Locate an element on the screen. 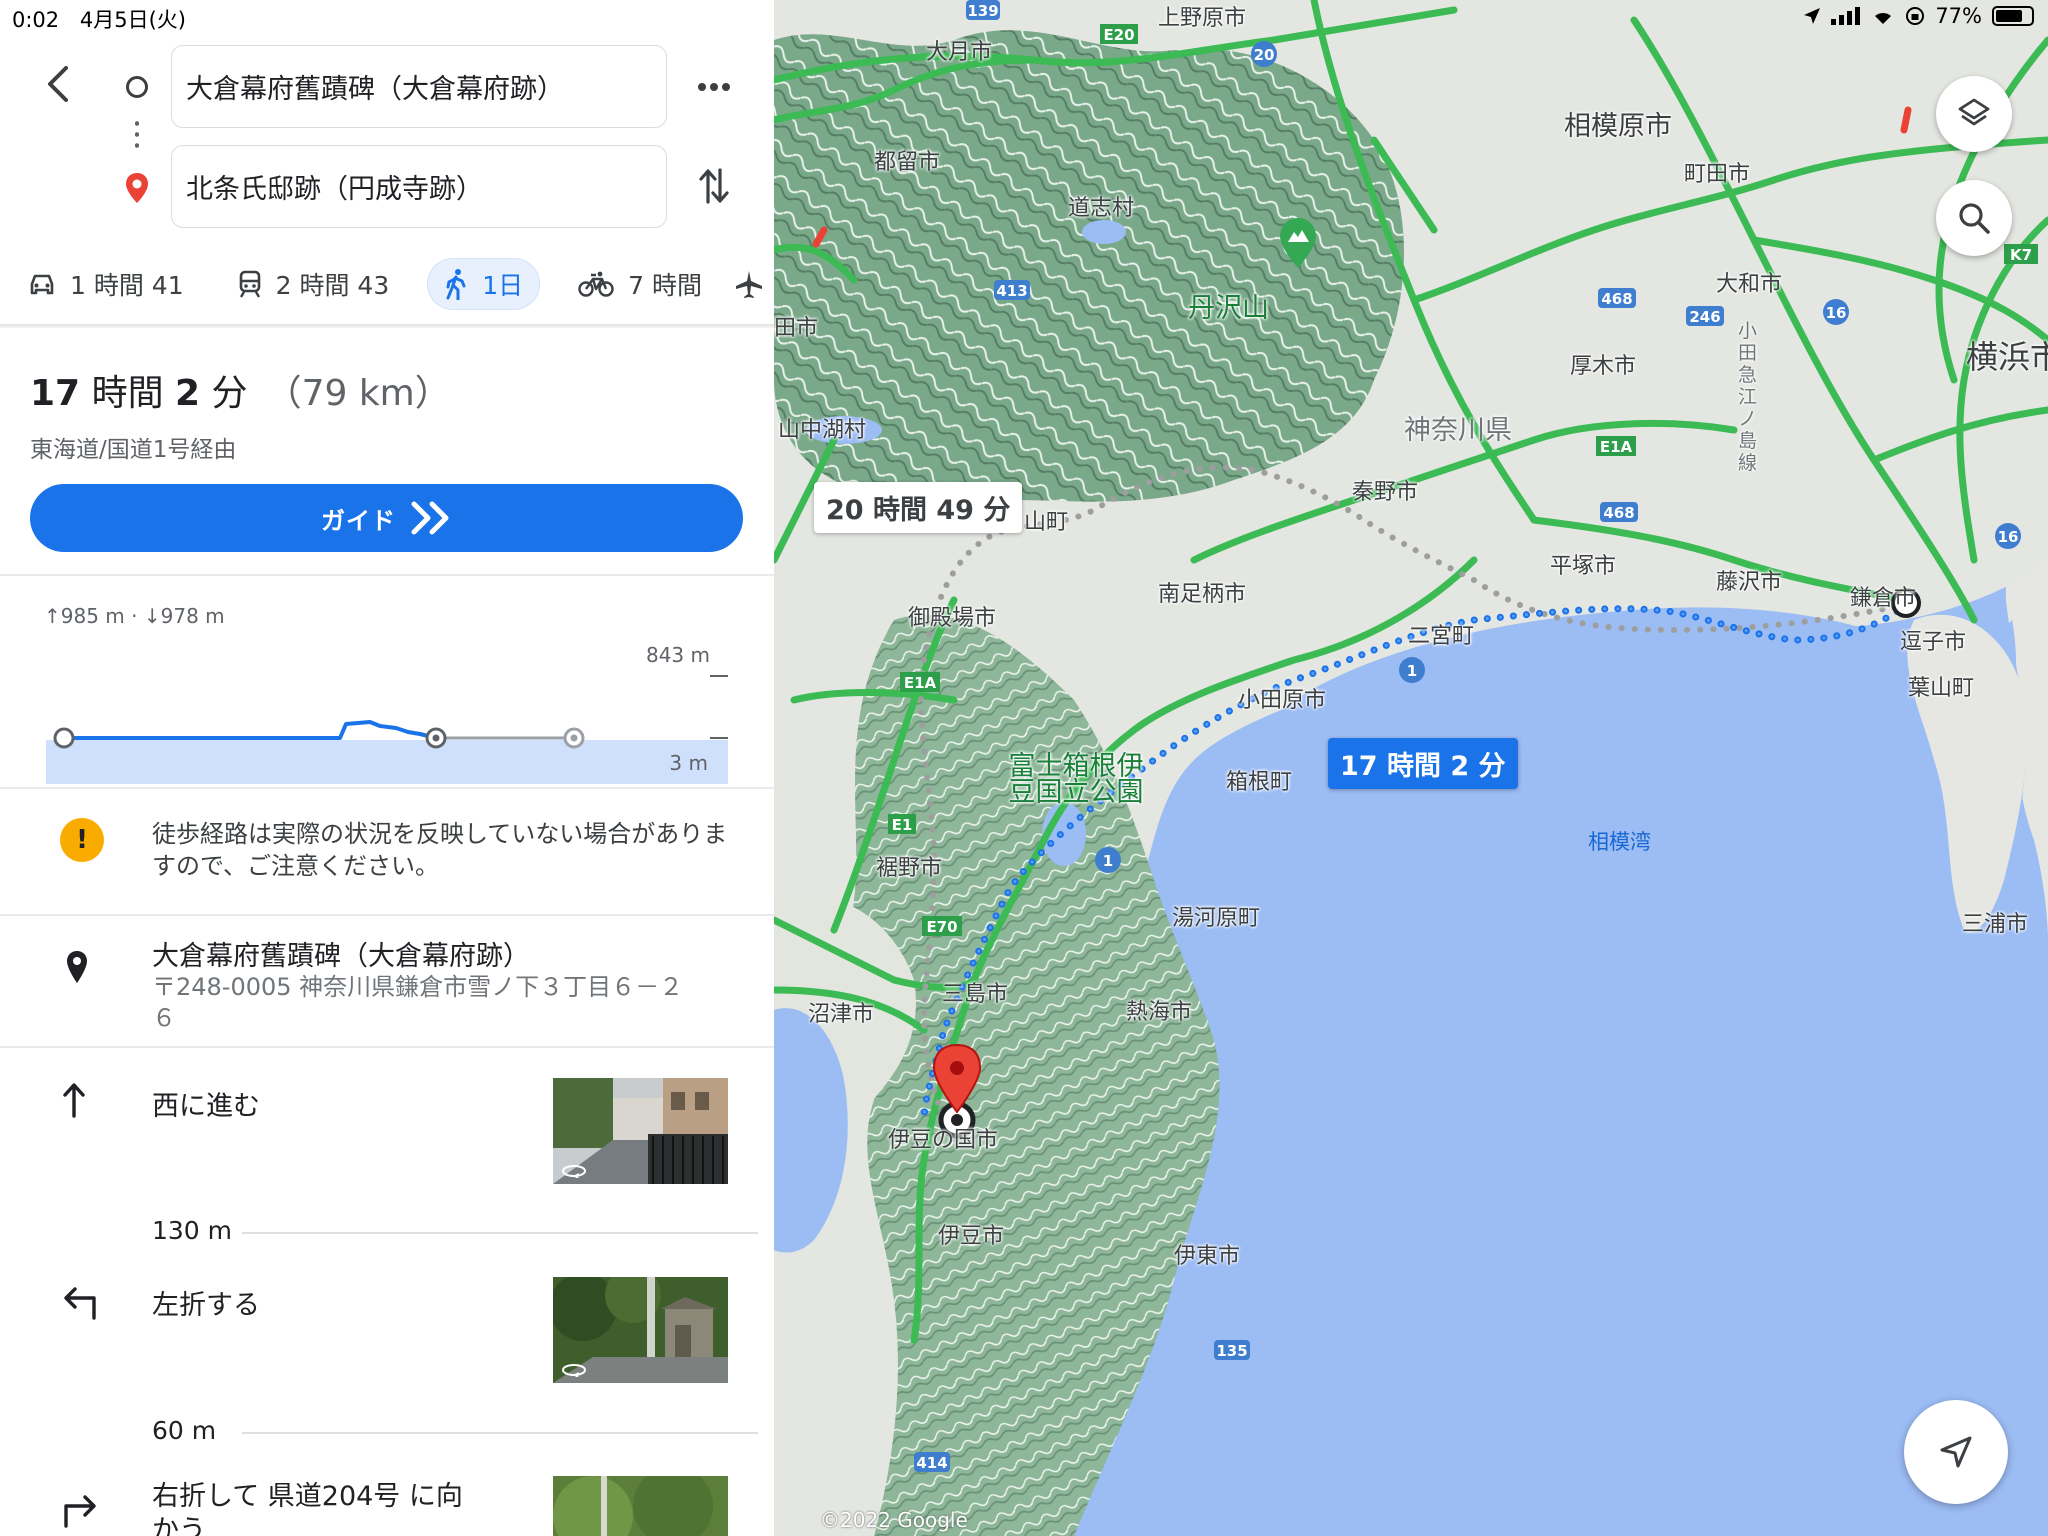 The height and width of the screenshot is (1536, 2048). ascent-icon: ↑ is located at coordinates (52, 616).